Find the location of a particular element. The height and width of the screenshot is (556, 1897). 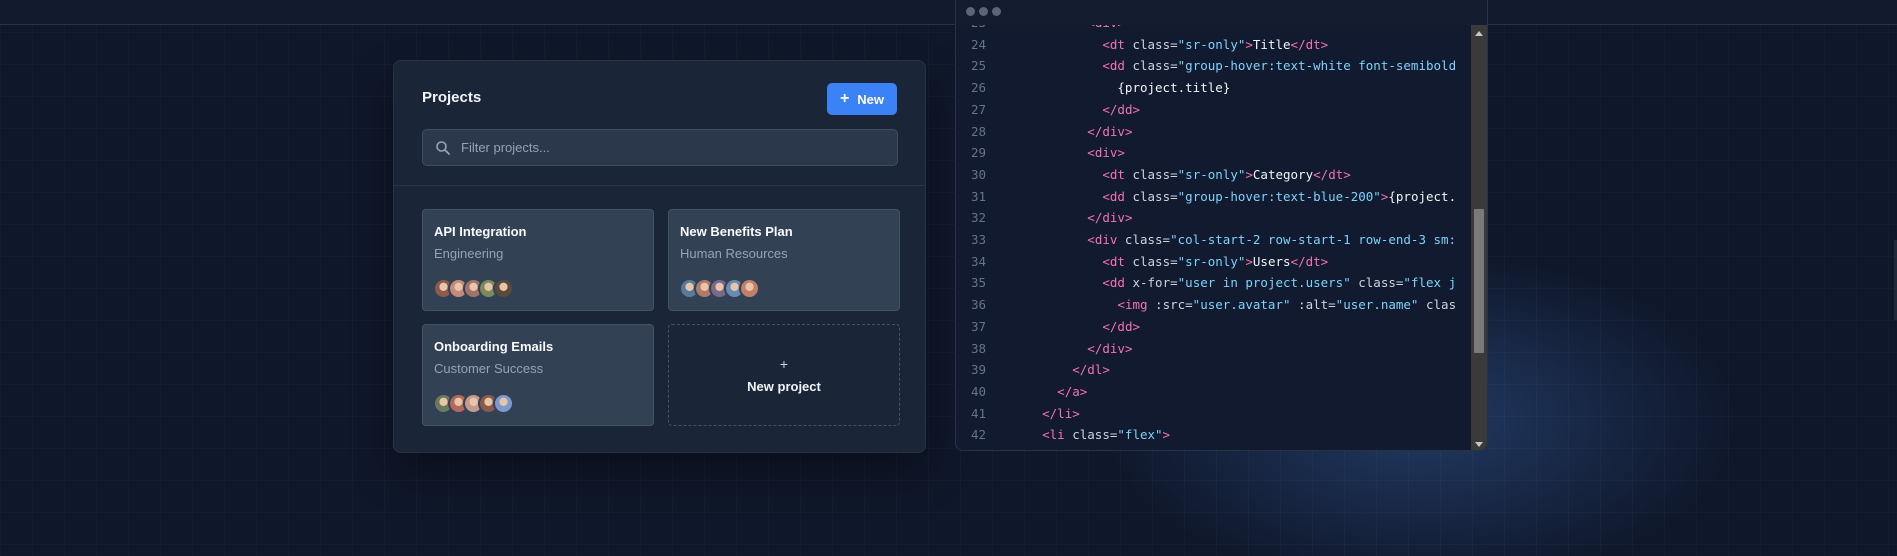

line-number: 35 is located at coordinates (978, 283).